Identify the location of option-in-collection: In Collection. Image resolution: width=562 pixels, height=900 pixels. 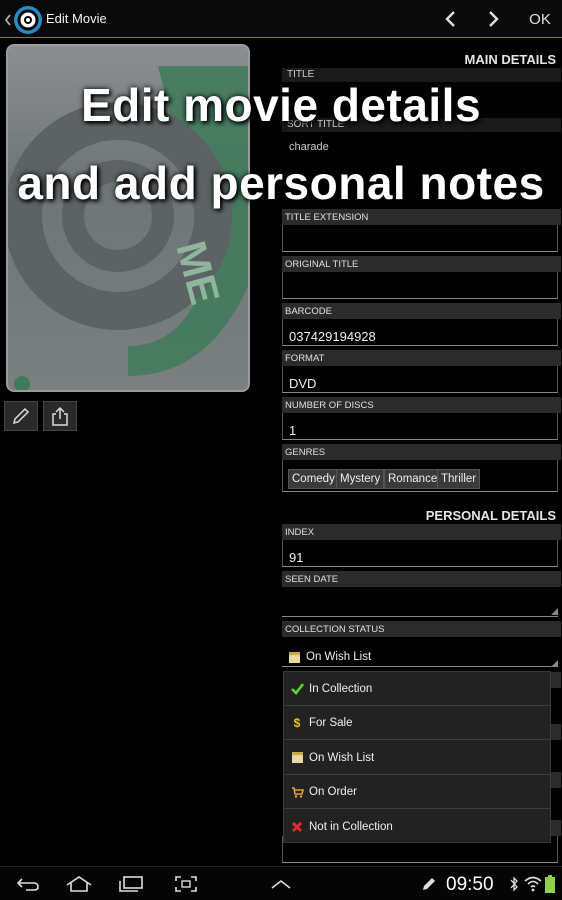
(417, 689).